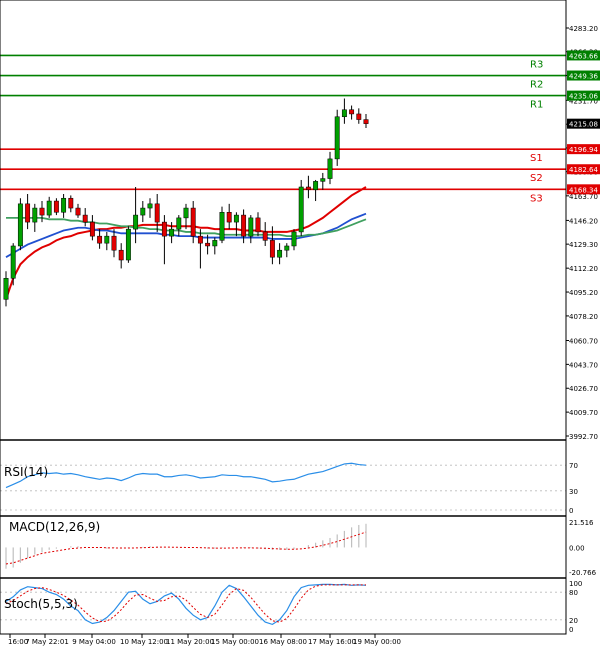  What do you see at coordinates (573, 466) in the screenshot?
I see `rsi-tick-label: 70` at bounding box center [573, 466].